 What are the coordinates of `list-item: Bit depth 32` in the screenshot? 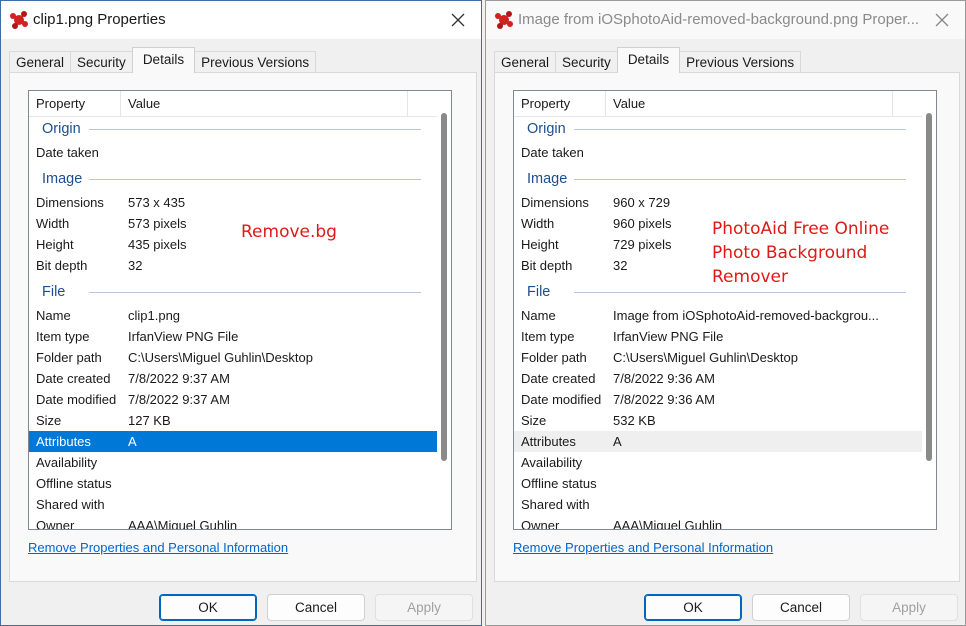 It's located at (233, 265).